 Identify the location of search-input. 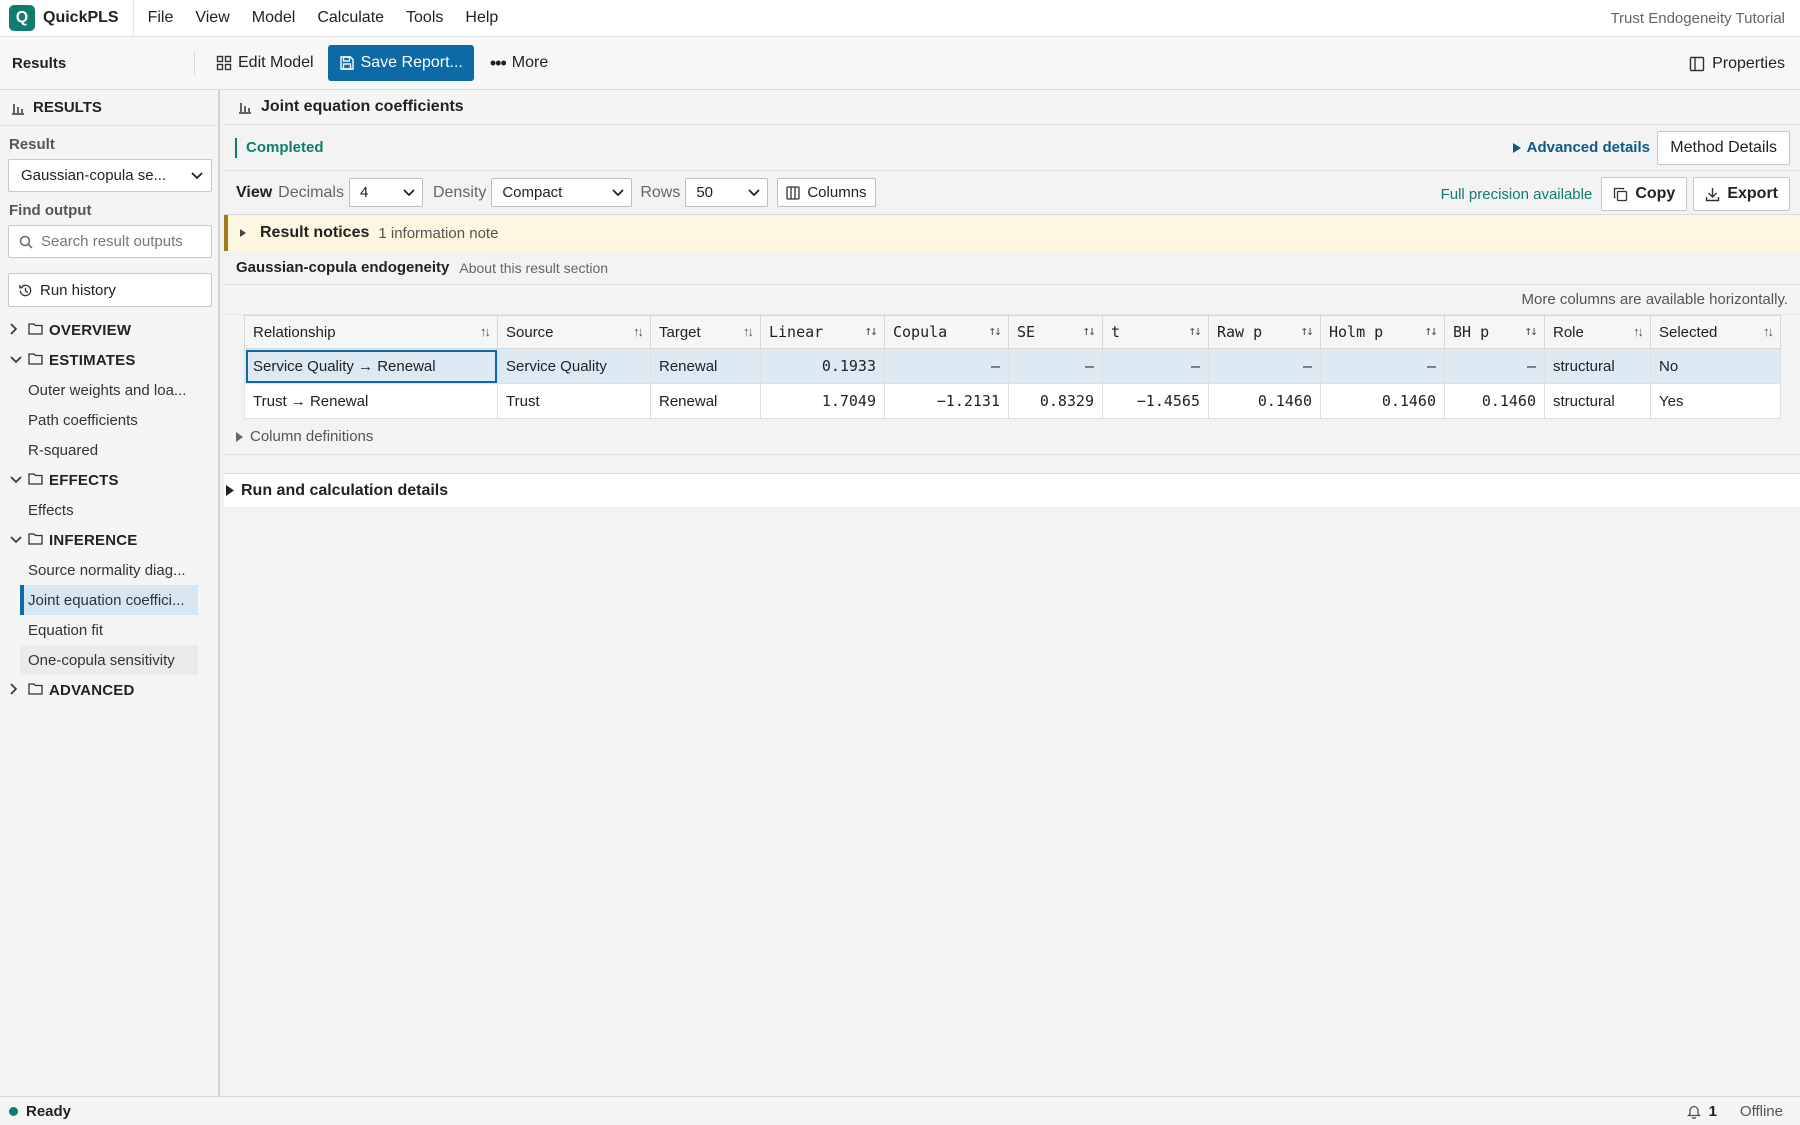
(121, 241).